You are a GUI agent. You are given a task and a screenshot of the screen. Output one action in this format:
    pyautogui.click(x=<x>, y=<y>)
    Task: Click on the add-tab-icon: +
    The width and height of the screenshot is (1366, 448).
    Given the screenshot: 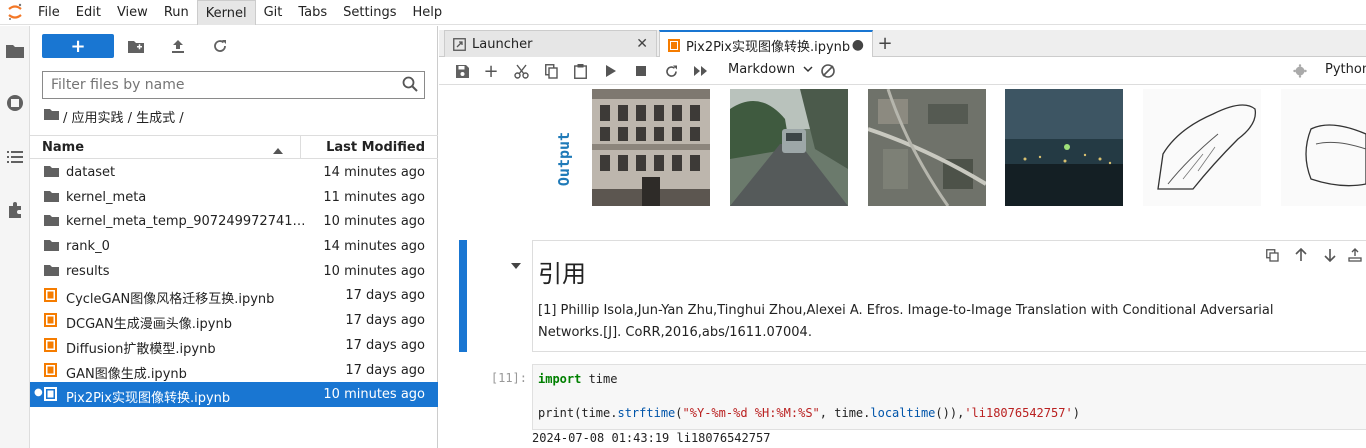 What is the action you would take?
    pyautogui.click(x=885, y=43)
    